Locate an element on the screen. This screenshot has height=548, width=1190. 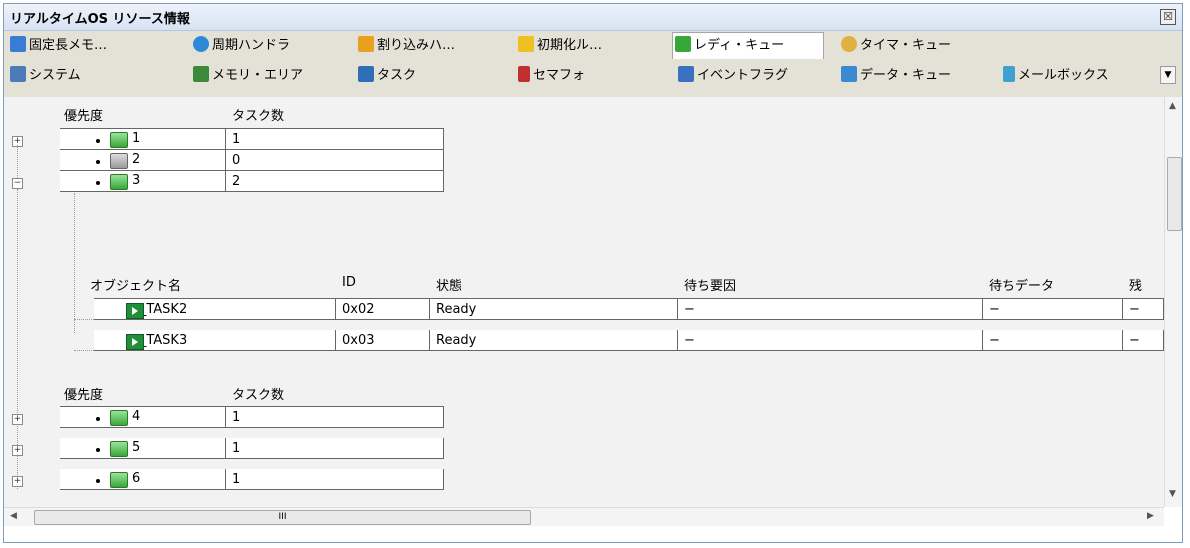
tab-label: データ・キュー is located at coordinates (906, 75).